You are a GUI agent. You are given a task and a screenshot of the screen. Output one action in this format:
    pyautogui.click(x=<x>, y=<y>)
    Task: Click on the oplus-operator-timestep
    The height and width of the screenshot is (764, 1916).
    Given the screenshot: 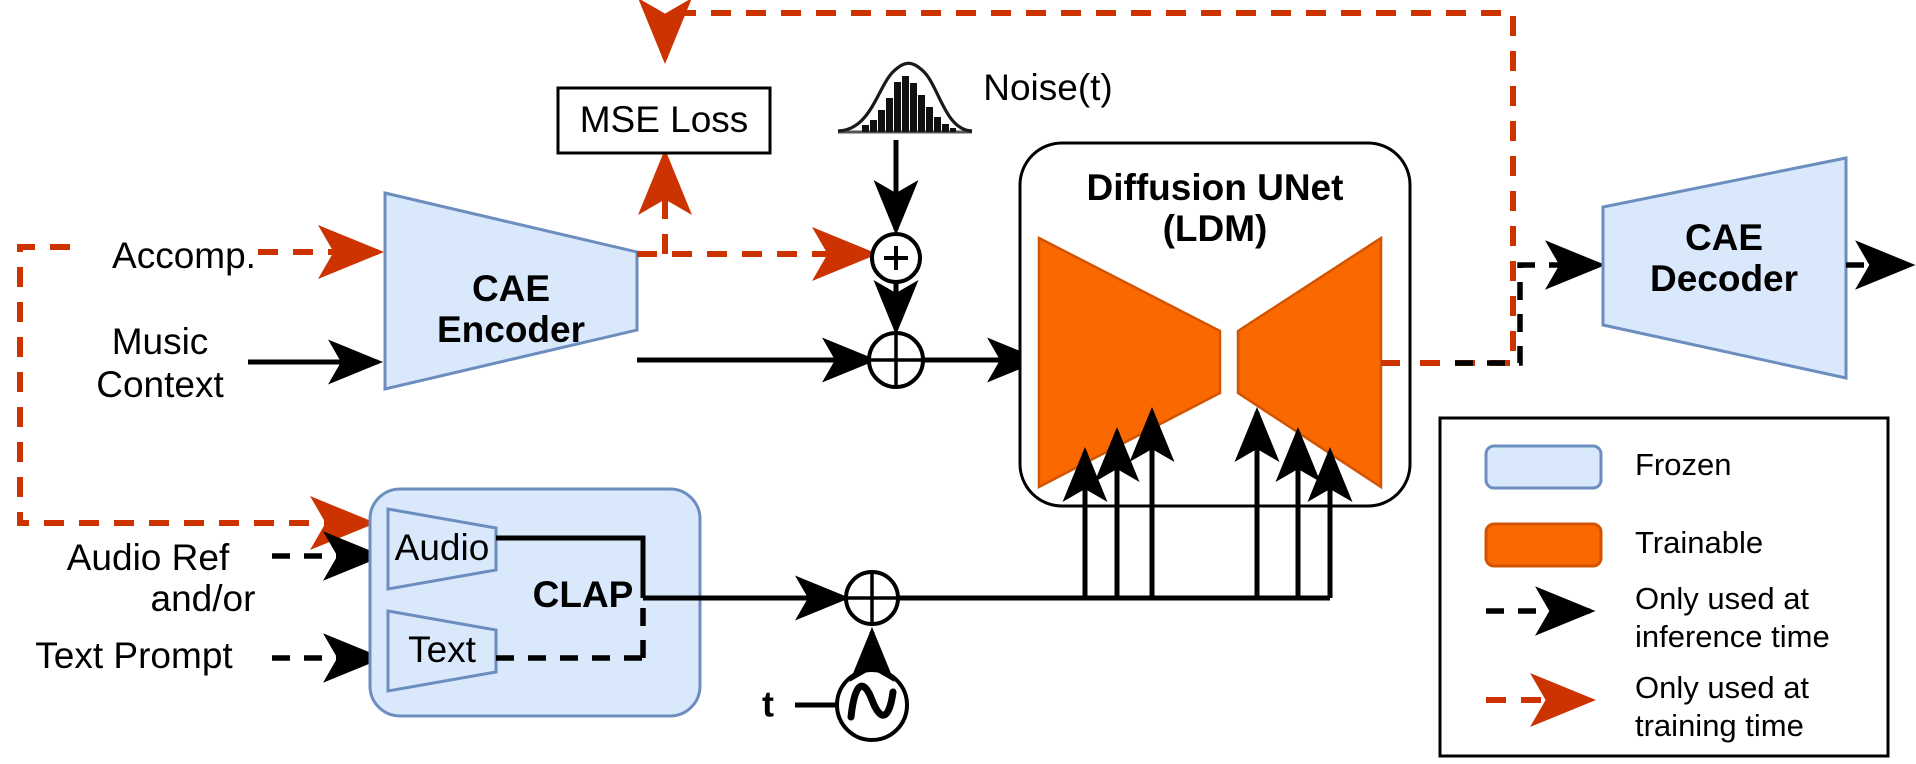 What is the action you would take?
    pyautogui.click(x=872, y=598)
    